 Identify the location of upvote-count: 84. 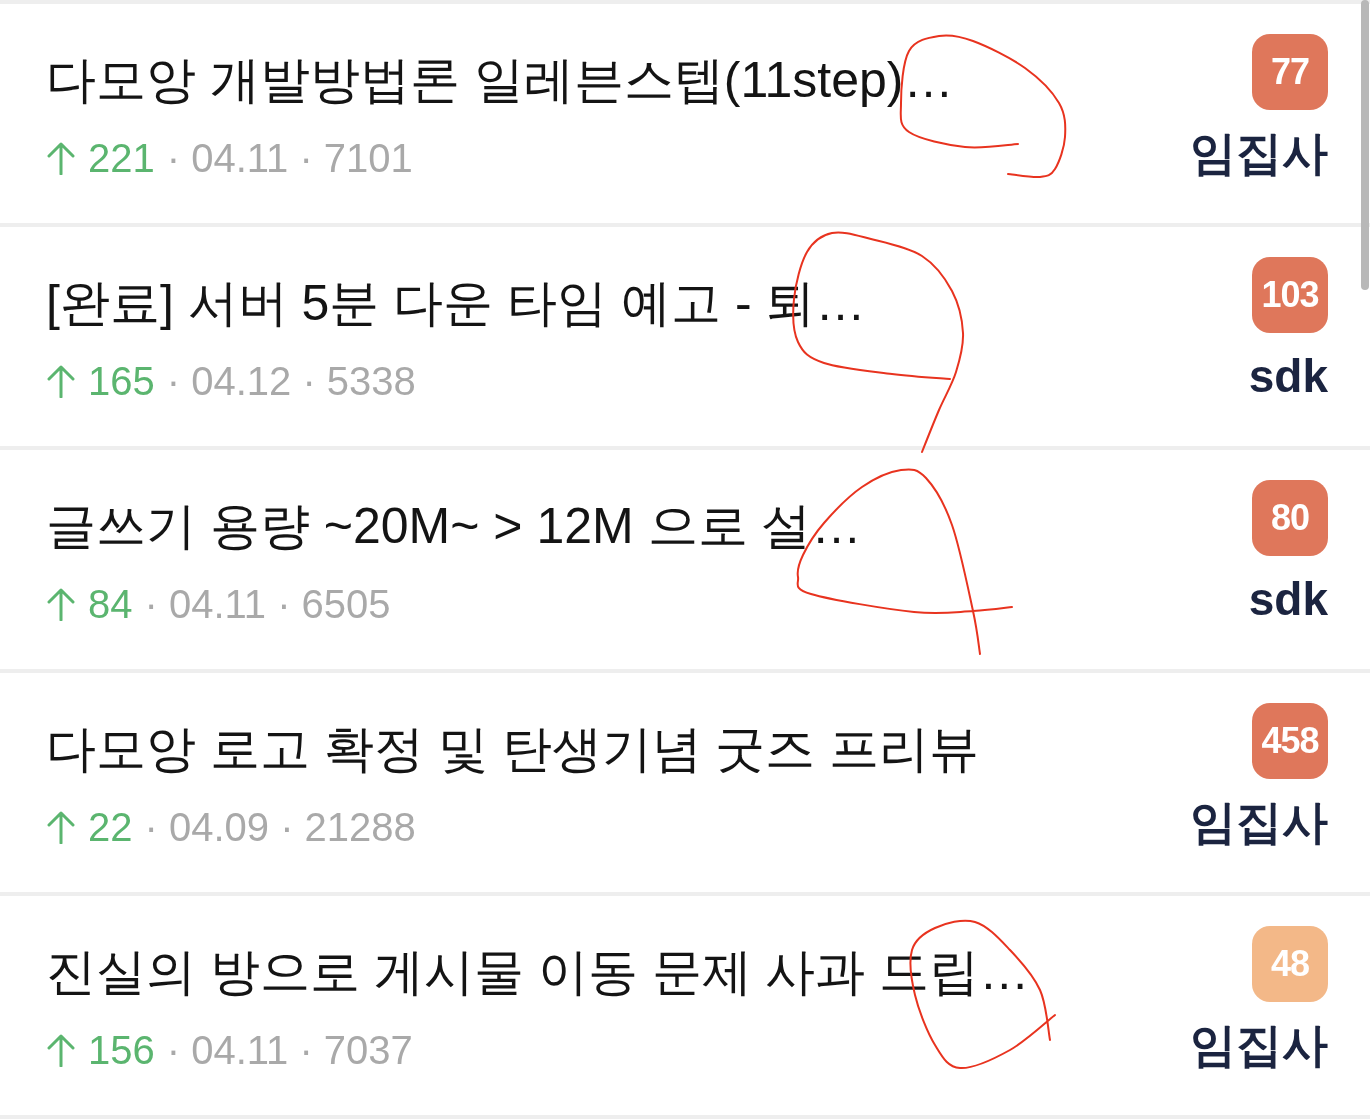
(110, 604).